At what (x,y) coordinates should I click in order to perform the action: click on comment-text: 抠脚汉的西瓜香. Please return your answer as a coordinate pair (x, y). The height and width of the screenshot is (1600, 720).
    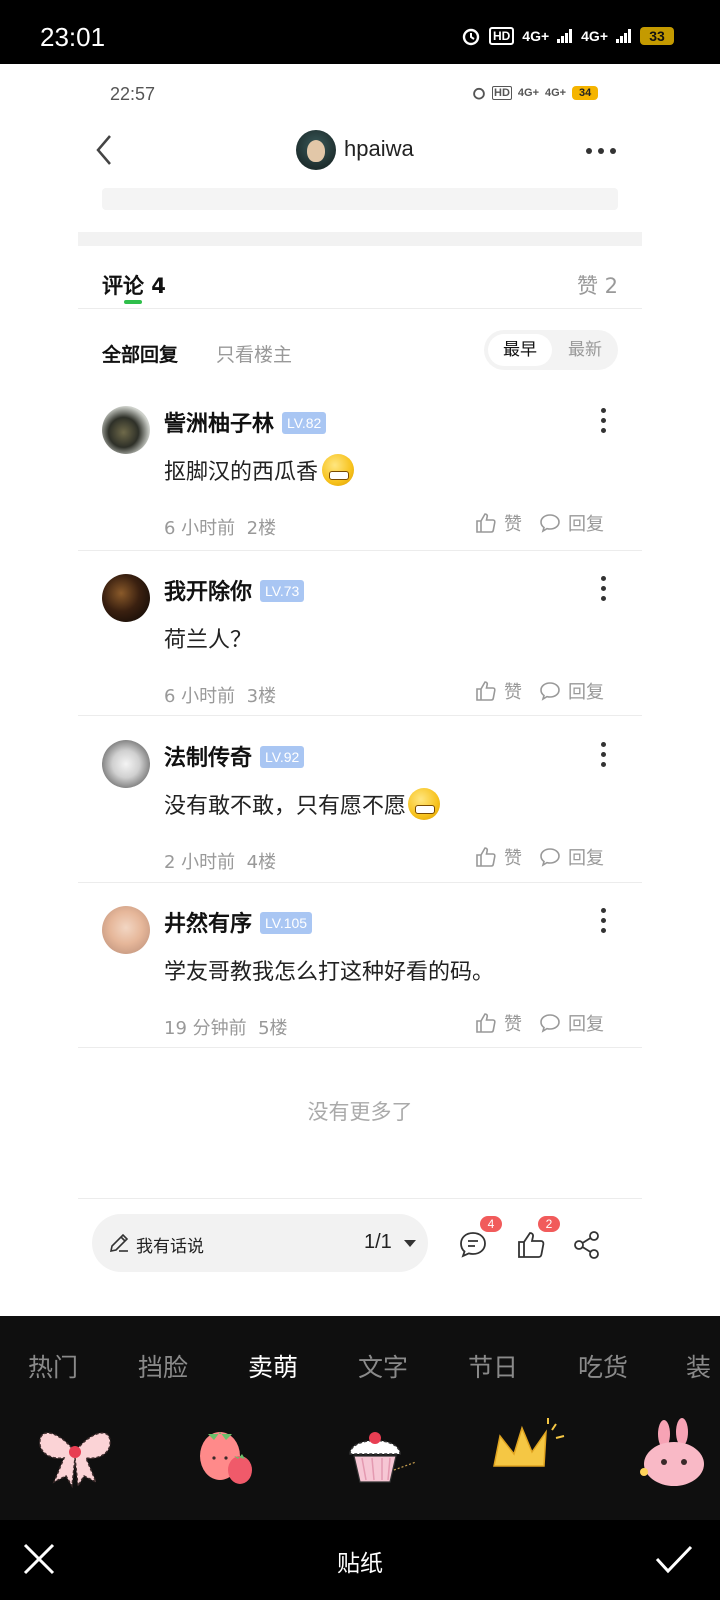
    Looking at the image, I should click on (259, 470).